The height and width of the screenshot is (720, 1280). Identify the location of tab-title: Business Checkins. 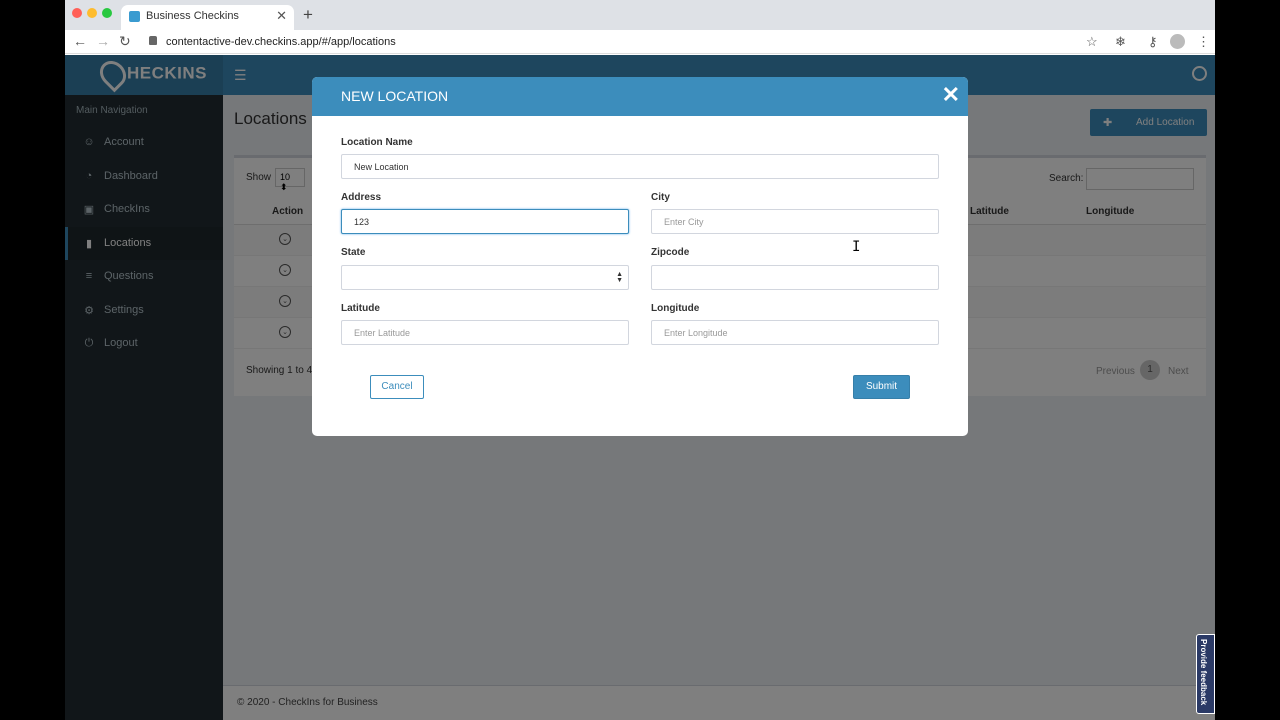
(192, 16).